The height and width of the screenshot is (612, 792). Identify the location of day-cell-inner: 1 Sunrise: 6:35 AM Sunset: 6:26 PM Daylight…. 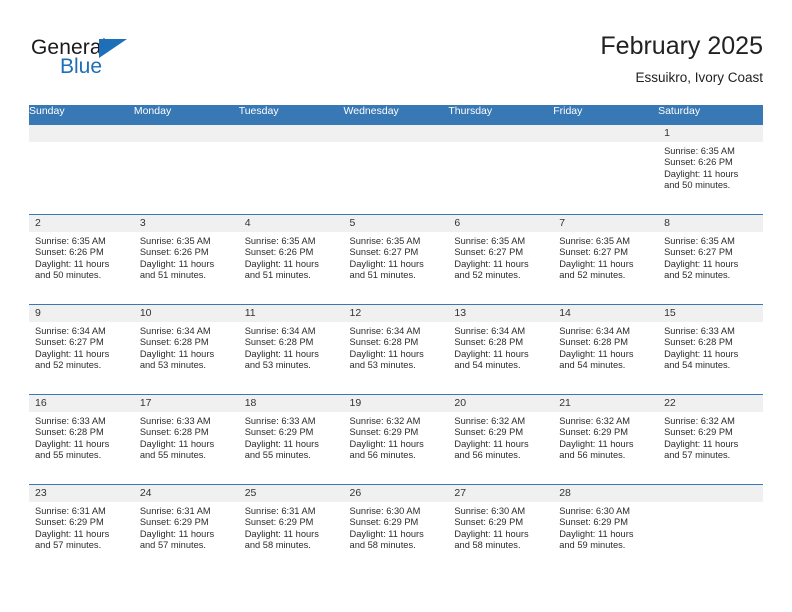
(710, 169).